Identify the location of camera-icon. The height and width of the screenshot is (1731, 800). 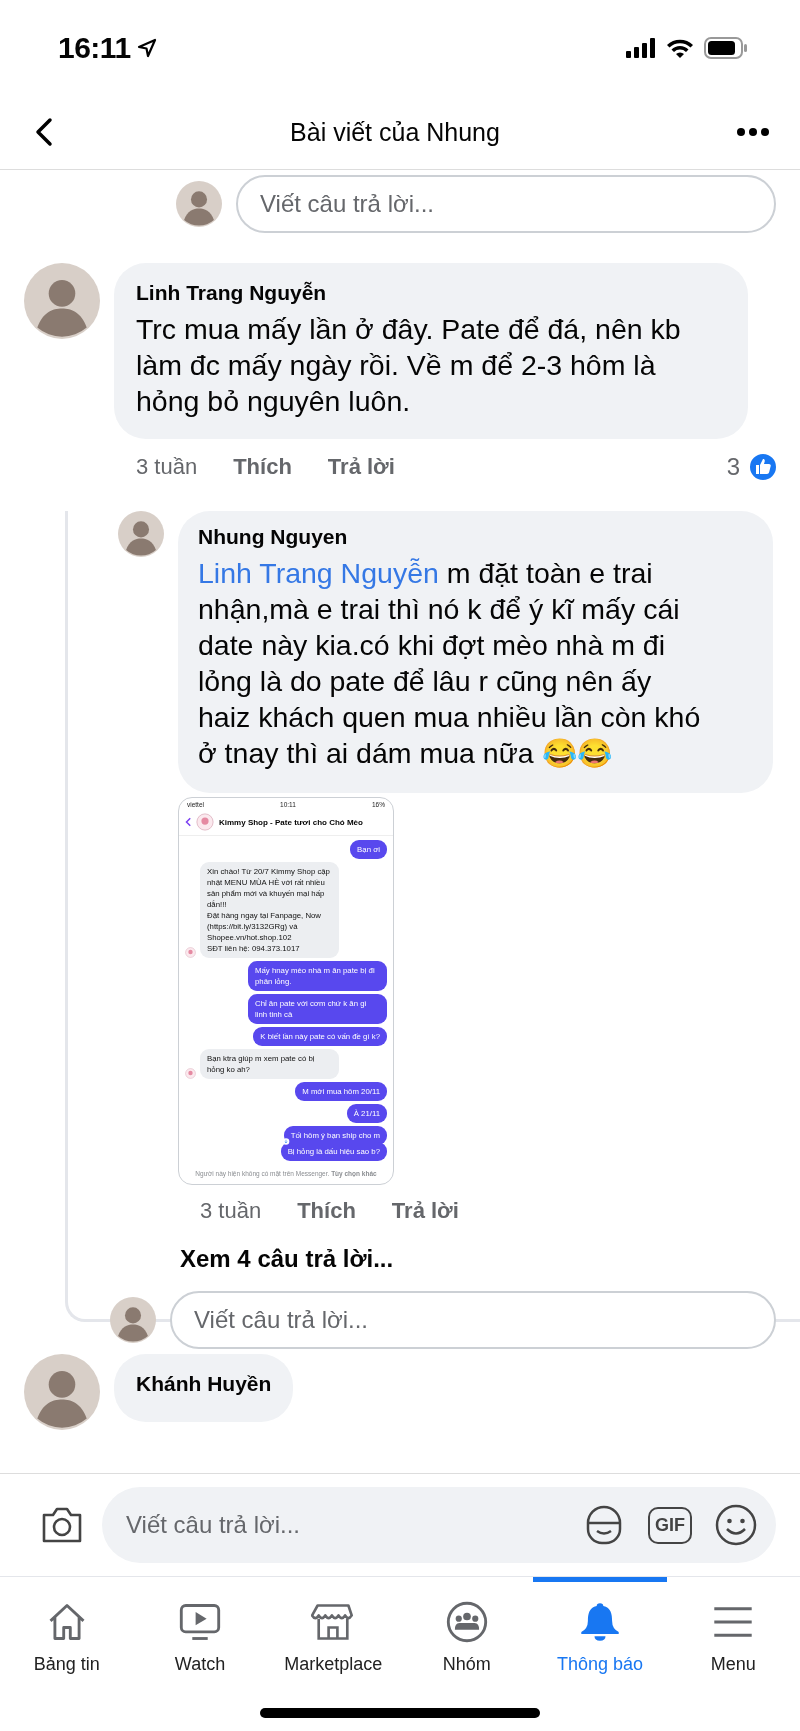
(62, 1525).